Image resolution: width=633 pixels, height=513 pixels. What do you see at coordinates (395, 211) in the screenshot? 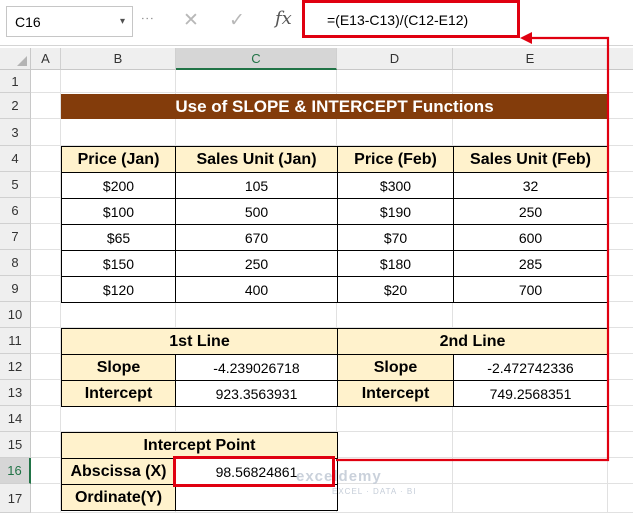
I see `table-cell: $190` at bounding box center [395, 211].